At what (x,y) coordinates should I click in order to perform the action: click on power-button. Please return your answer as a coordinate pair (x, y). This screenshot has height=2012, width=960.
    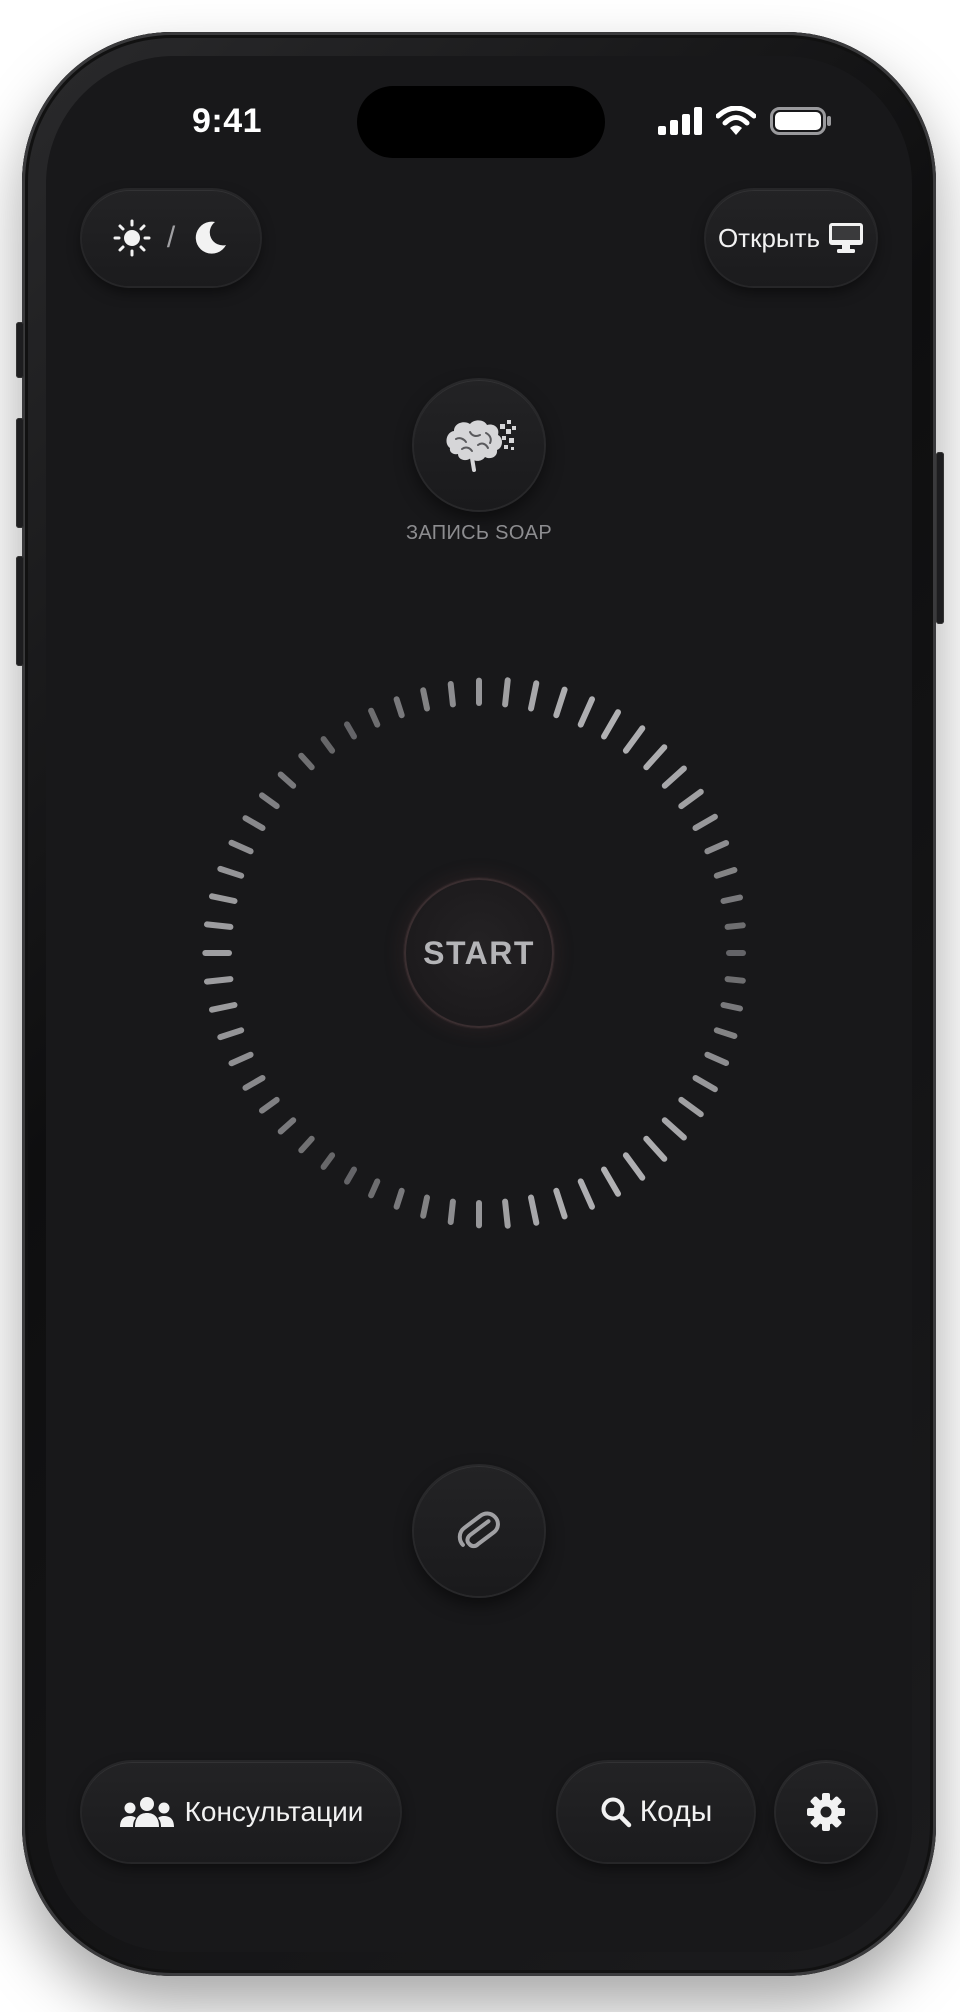
    Looking at the image, I should click on (940, 538).